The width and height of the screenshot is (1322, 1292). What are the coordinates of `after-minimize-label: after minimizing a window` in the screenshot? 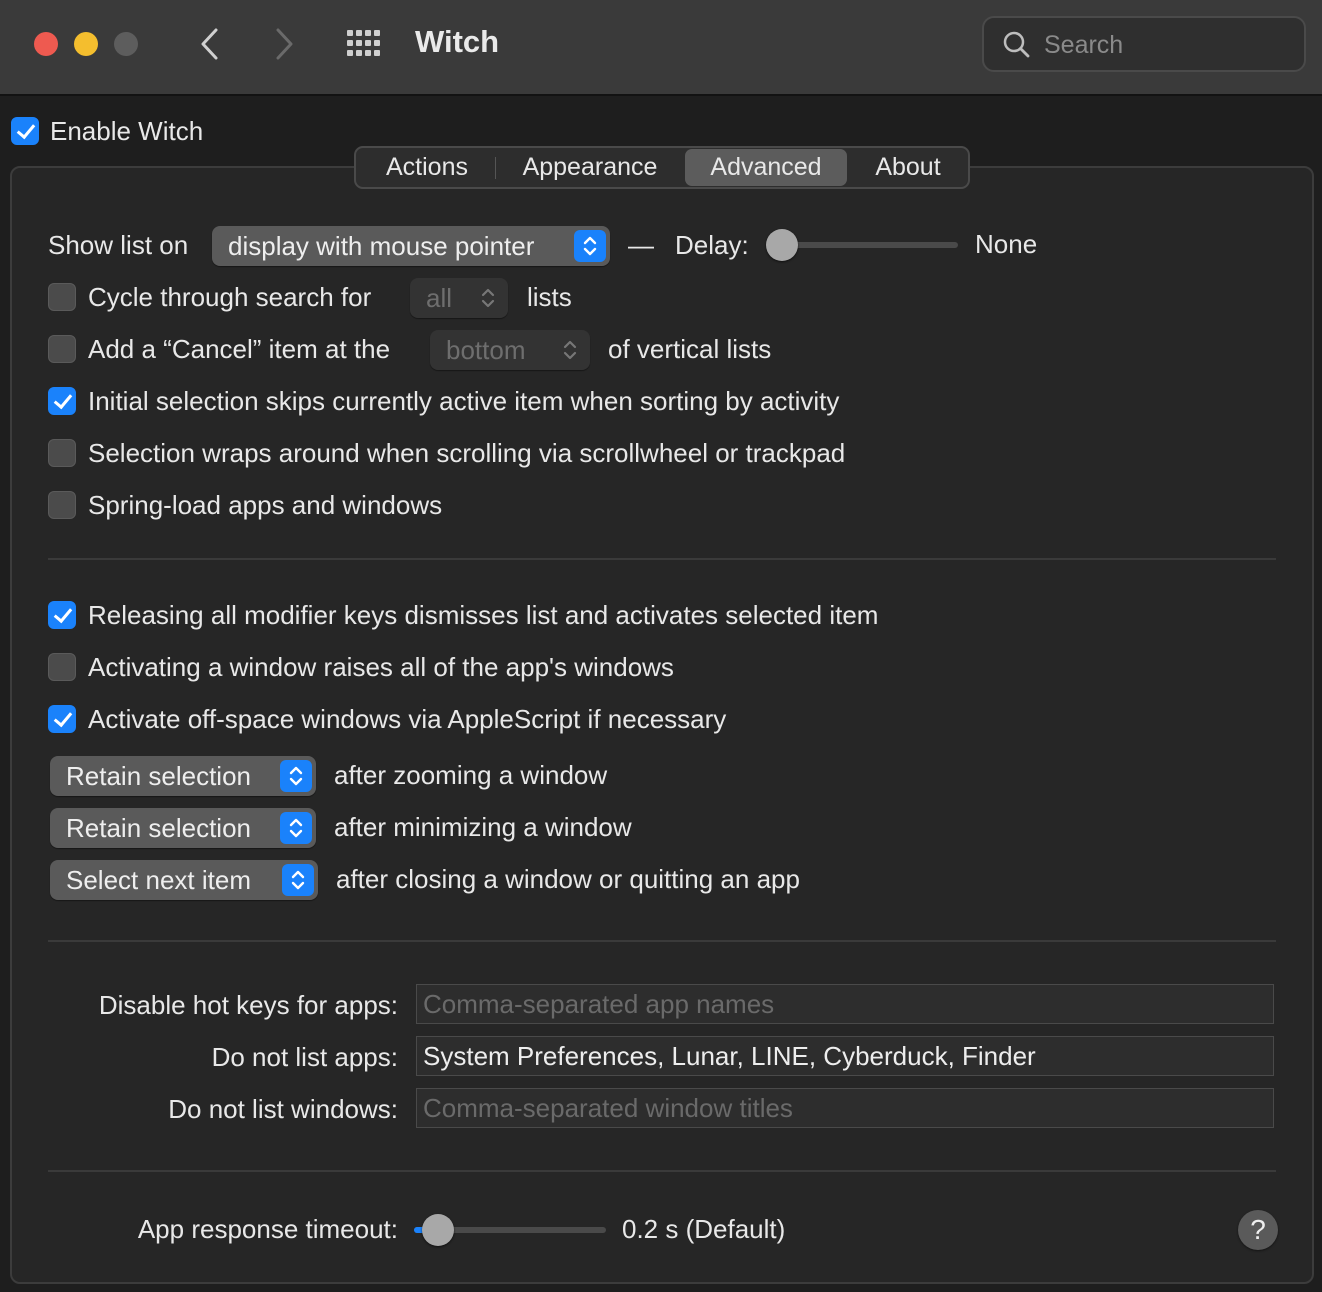 It's located at (483, 827).